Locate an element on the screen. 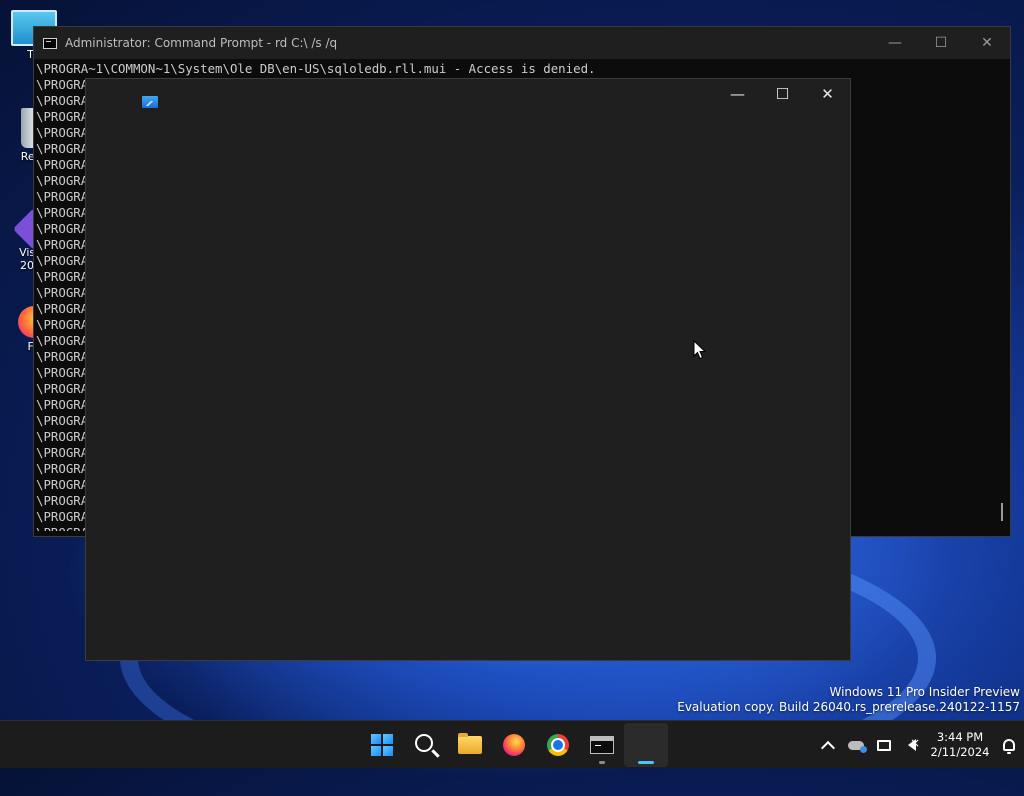 The width and height of the screenshot is (1024, 796). mouse-pointer-icon is located at coordinates (700, 350).